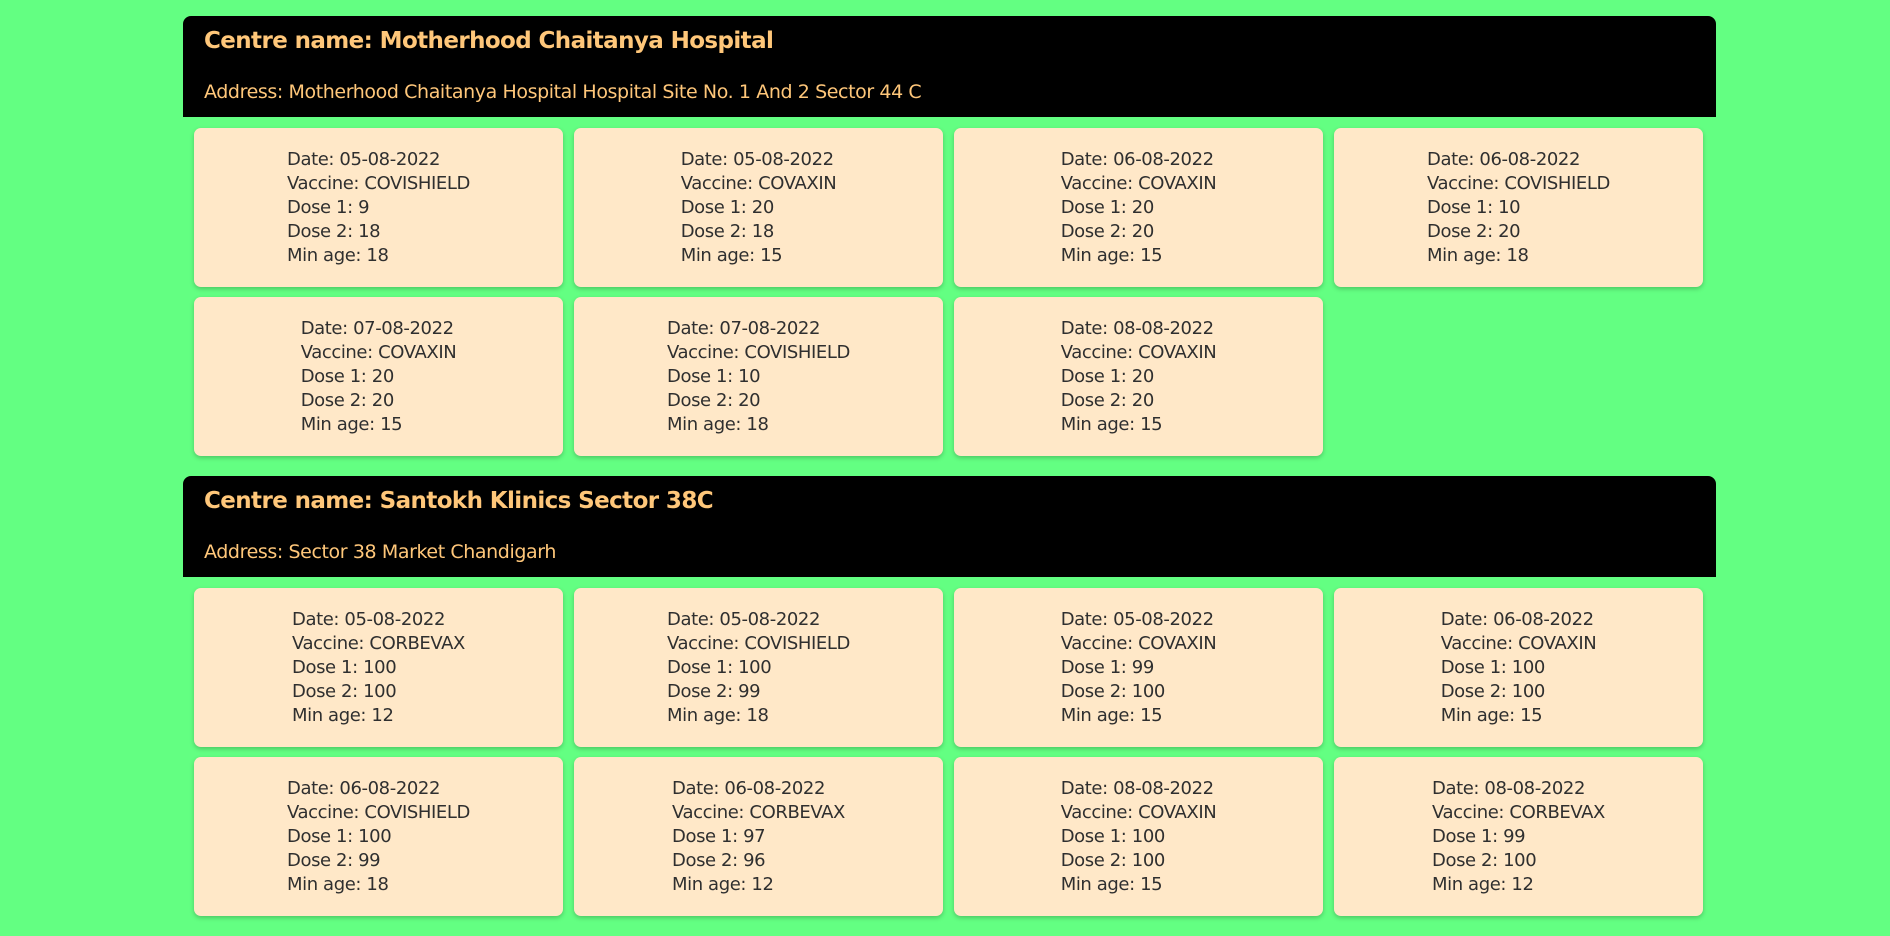  I want to click on dose2-value: 18, so click(369, 231).